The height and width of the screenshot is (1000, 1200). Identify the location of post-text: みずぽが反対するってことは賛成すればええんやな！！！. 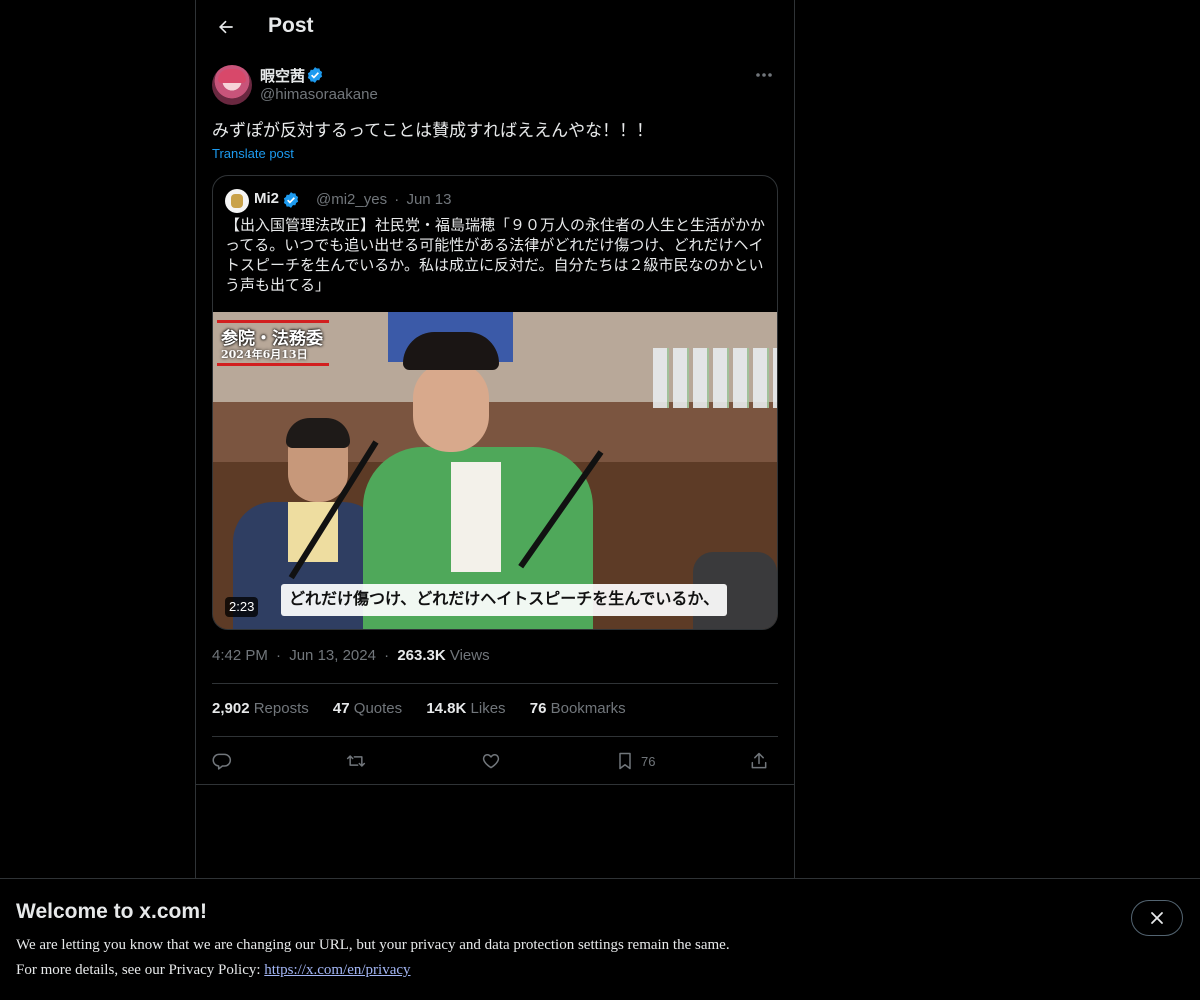
(433, 130).